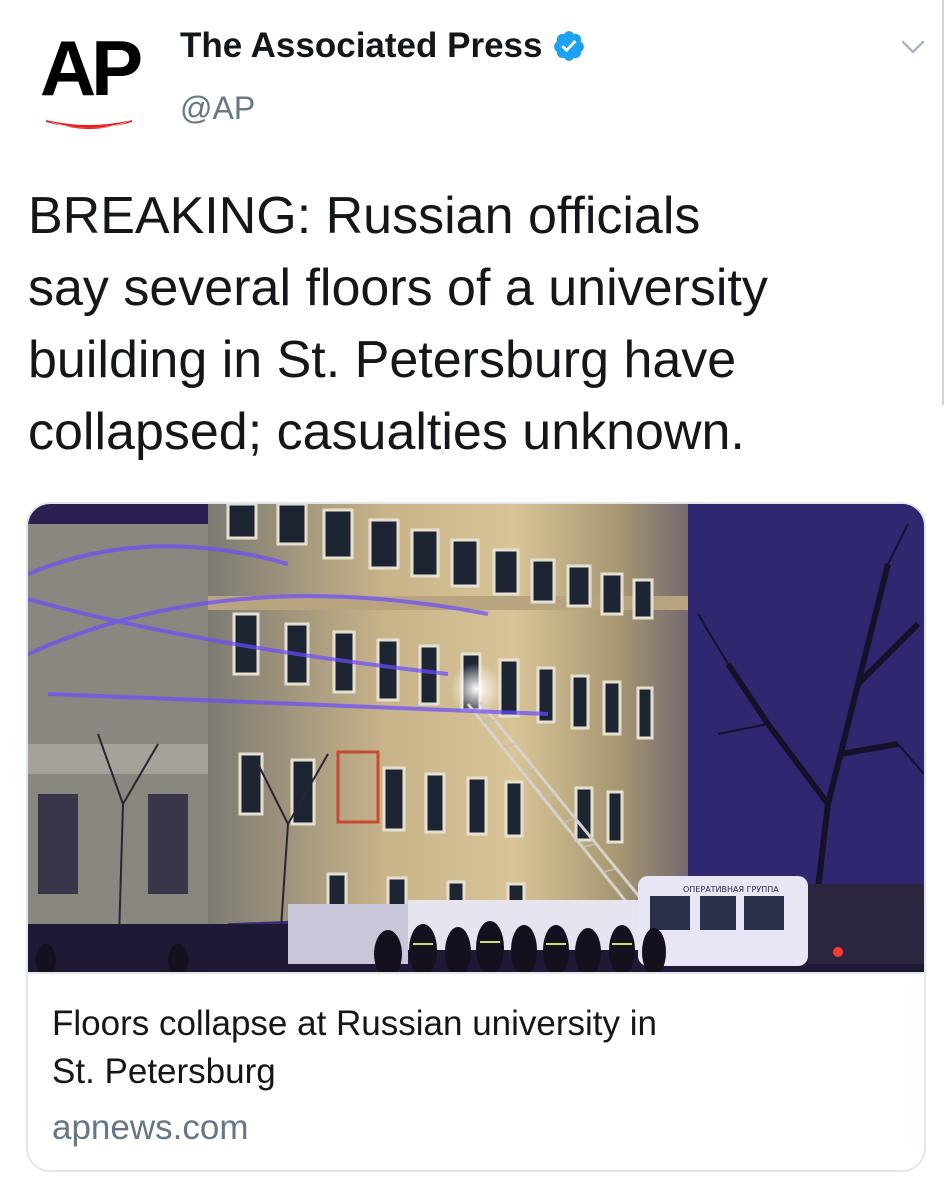 The width and height of the screenshot is (946, 1200). What do you see at coordinates (476, 973) in the screenshot?
I see `card-divider` at bounding box center [476, 973].